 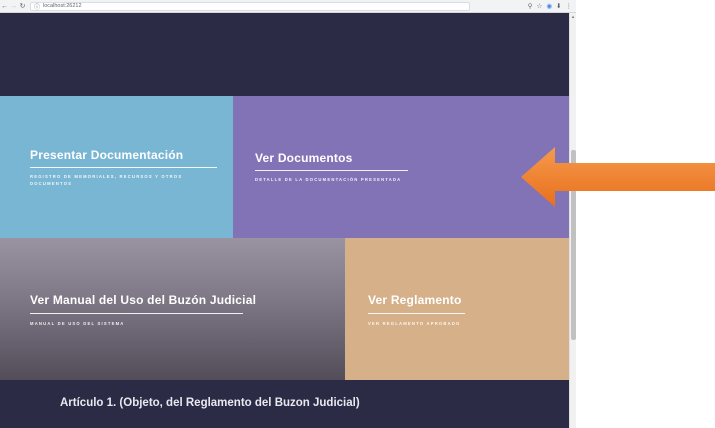 What do you see at coordinates (415, 300) in the screenshot?
I see `tile-title: Ver Reglamento` at bounding box center [415, 300].